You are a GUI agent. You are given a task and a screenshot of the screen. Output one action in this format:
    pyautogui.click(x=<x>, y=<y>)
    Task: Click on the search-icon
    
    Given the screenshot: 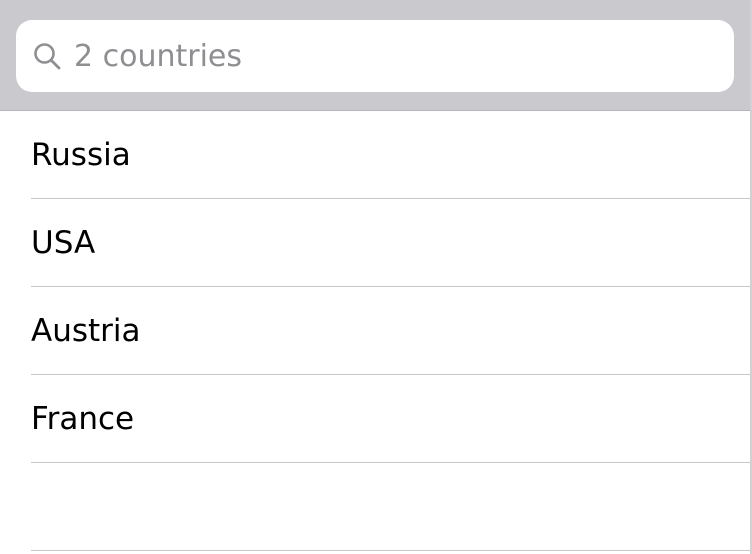 What is the action you would take?
    pyautogui.click(x=47, y=56)
    